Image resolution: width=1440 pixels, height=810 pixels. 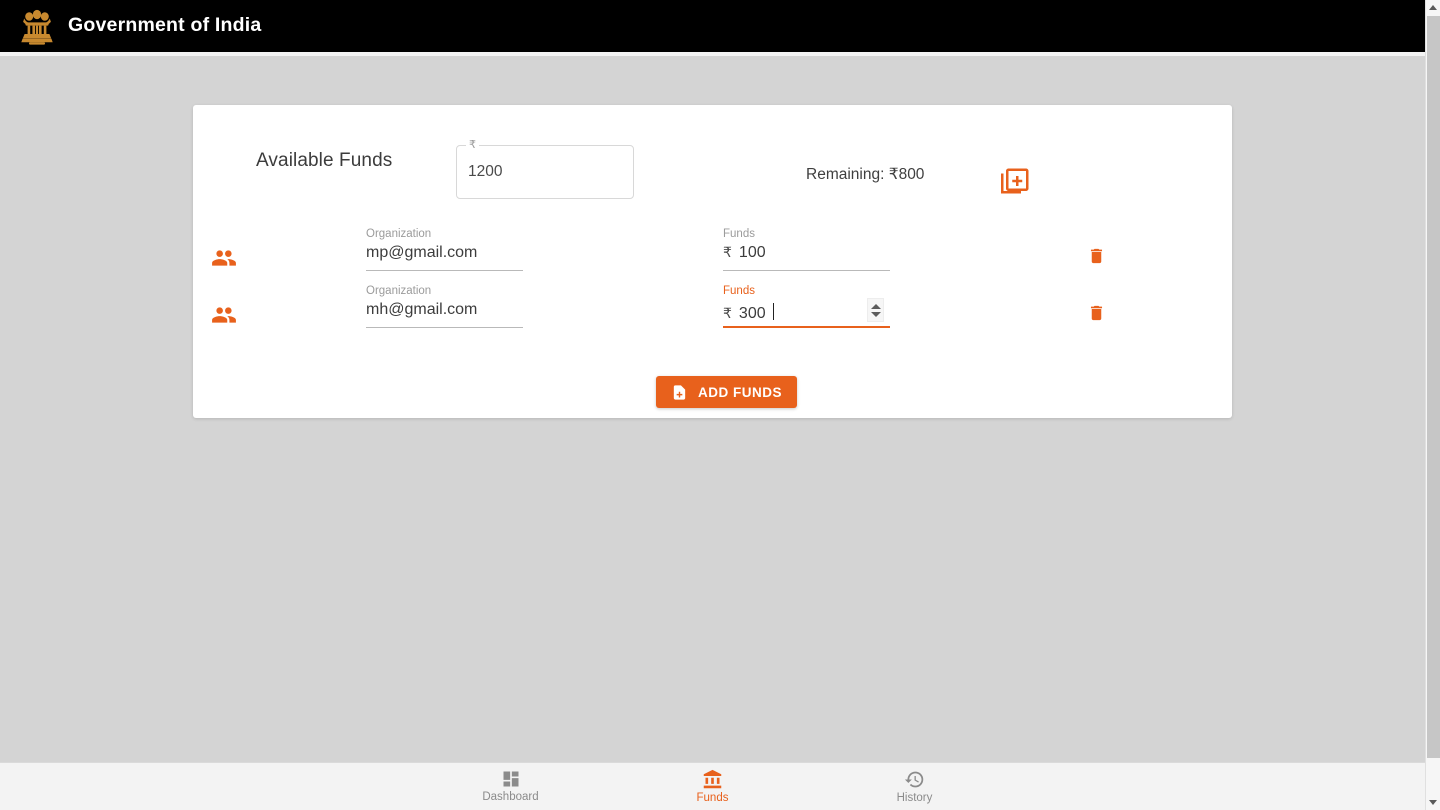 I want to click on stepper-up-icon, so click(x=875, y=306).